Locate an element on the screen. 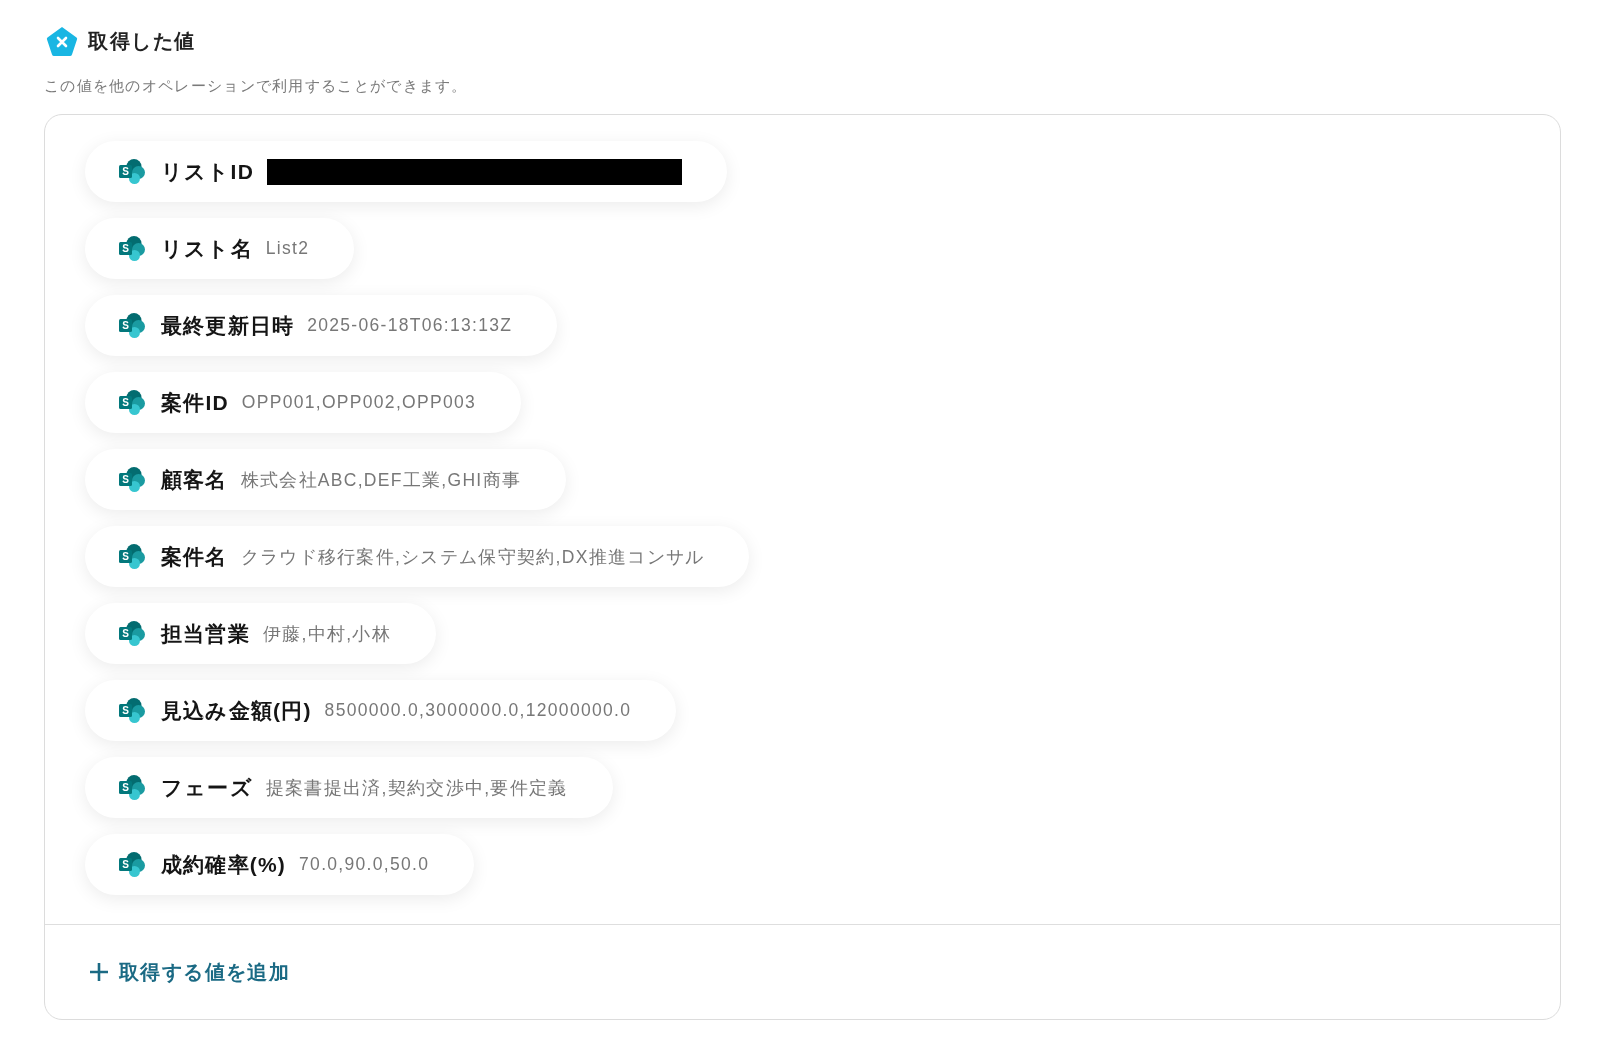  section-description: この値を他のオペレーションで利用することができます。 is located at coordinates (256, 86).